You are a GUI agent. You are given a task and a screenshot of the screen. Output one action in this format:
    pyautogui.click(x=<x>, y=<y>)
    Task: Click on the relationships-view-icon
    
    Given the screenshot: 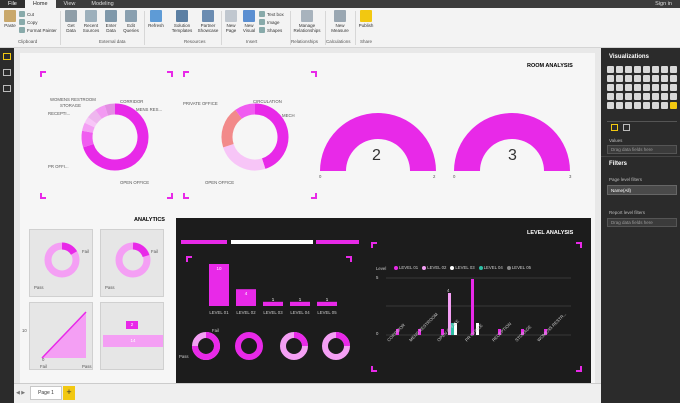 What is the action you would take?
    pyautogui.click(x=7, y=88)
    